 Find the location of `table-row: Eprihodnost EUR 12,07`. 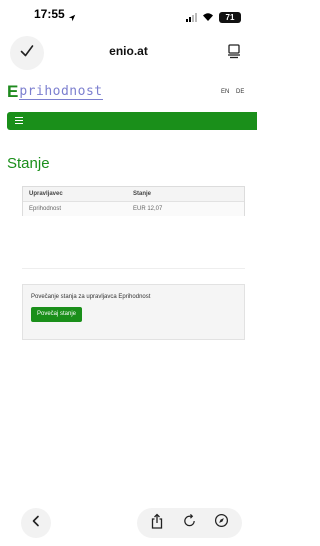

table-row: Eprihodnost EUR 12,07 is located at coordinates (133, 209).